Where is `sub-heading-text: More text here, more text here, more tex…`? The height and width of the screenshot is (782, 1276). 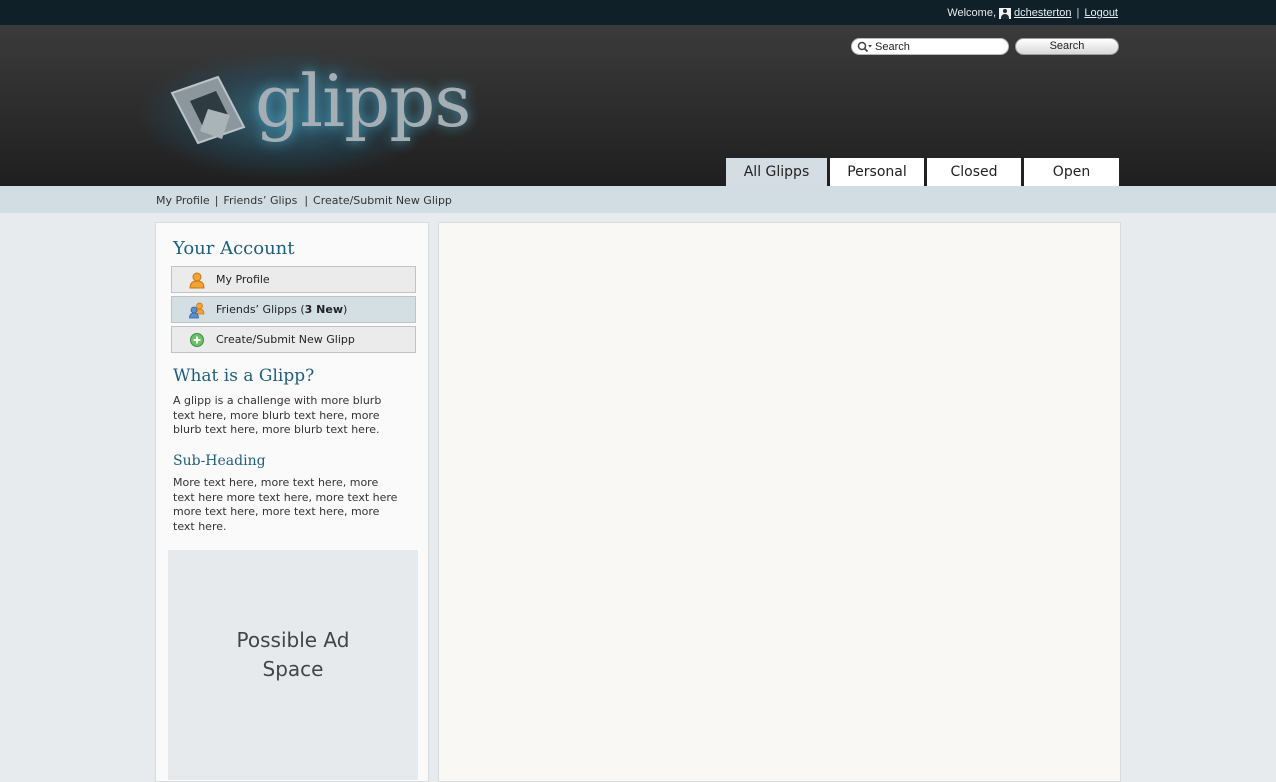
sub-heading-text: More text here, more text here, more tex… is located at coordinates (285, 504).